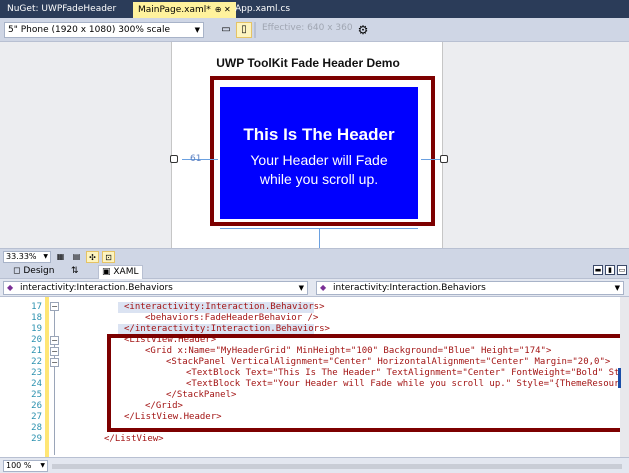 Image resolution: width=629 pixels, height=473 pixels. I want to click on fold-line, so click(54, 381).